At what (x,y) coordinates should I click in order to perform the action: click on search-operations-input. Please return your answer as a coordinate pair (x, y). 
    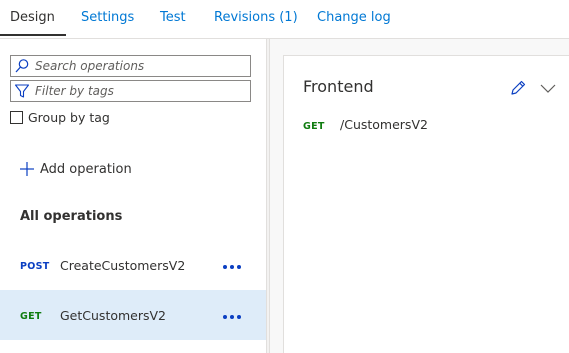
    Looking at the image, I should click on (142, 66).